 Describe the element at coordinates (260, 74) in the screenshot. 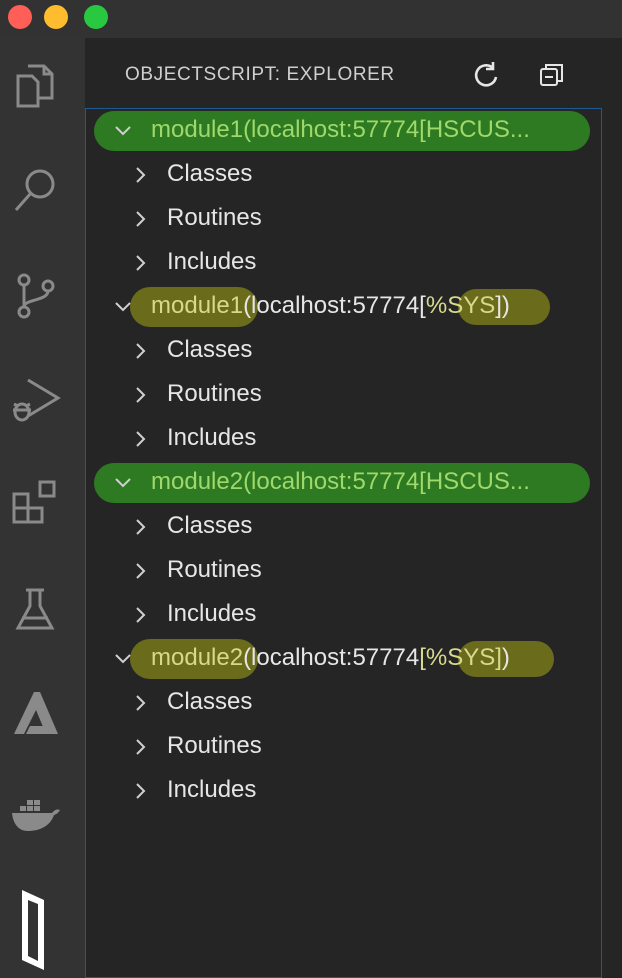

I see `explorer-title: OBJECTSCRIPT: EXPLORER` at that location.